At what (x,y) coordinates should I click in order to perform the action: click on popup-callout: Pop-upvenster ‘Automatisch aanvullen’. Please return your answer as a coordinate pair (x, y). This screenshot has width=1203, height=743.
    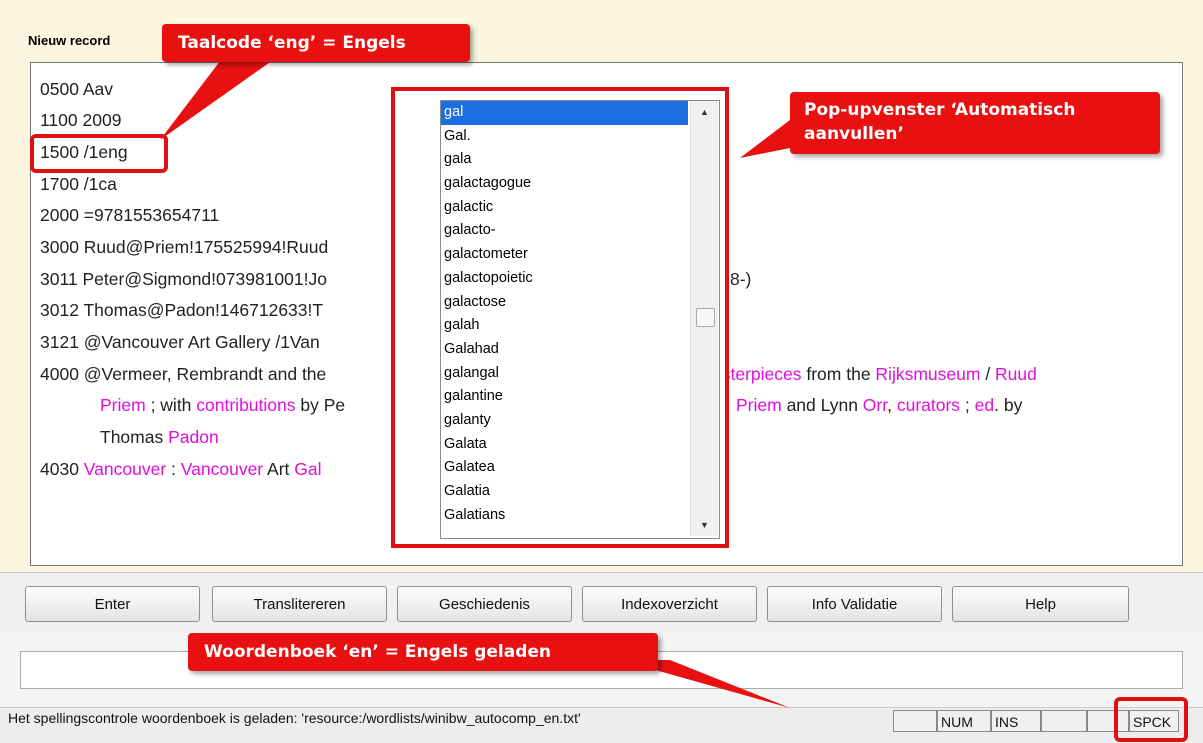
    Looking at the image, I should click on (975, 123).